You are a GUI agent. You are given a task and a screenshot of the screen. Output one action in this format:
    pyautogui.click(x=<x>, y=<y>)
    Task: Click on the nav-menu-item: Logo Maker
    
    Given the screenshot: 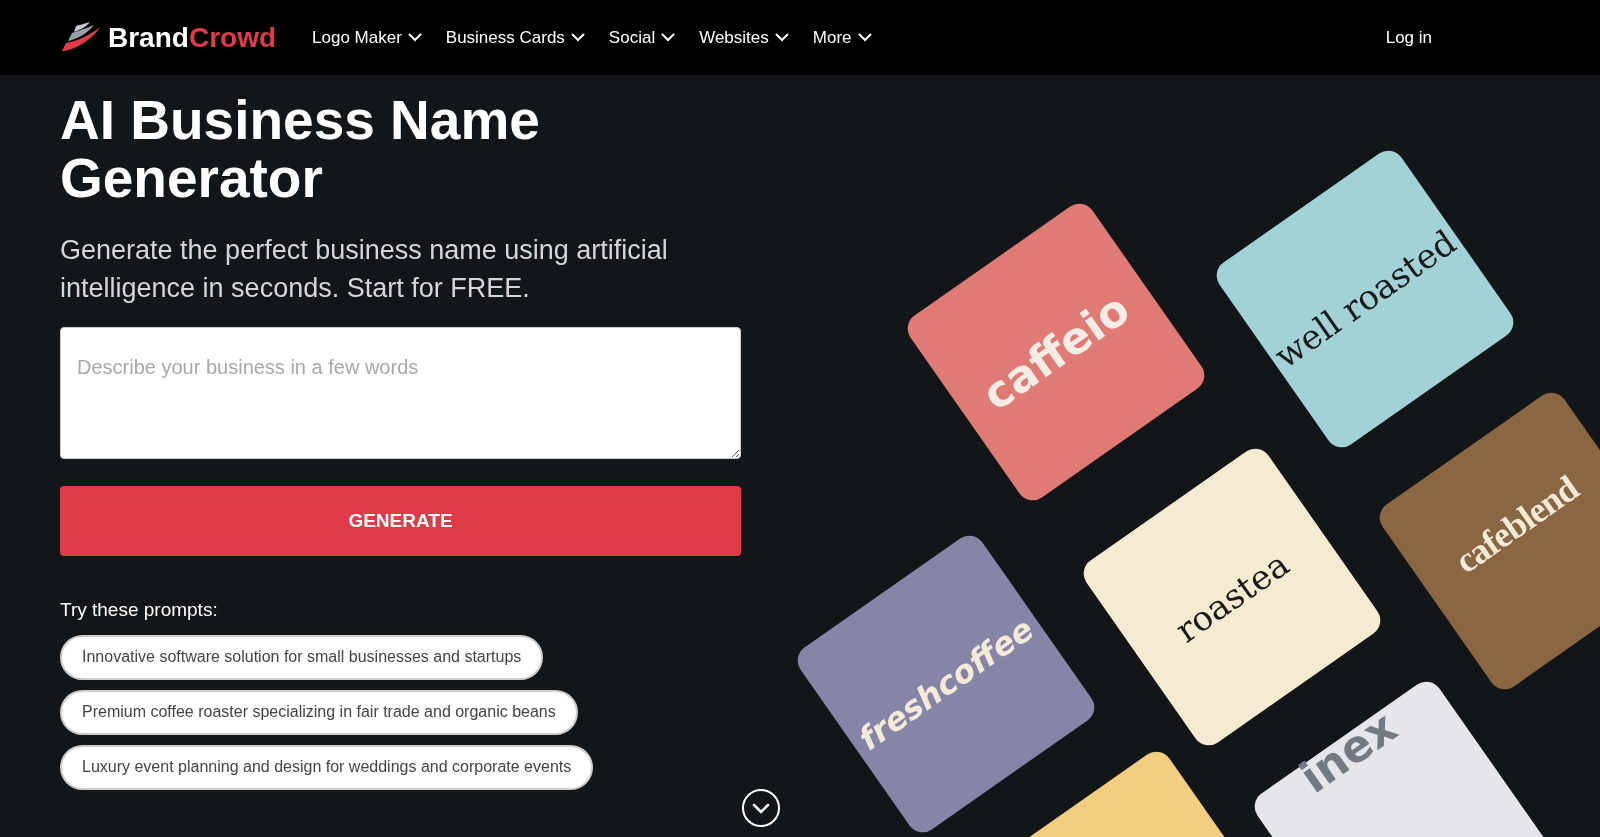 What is the action you would take?
    pyautogui.click(x=367, y=37)
    